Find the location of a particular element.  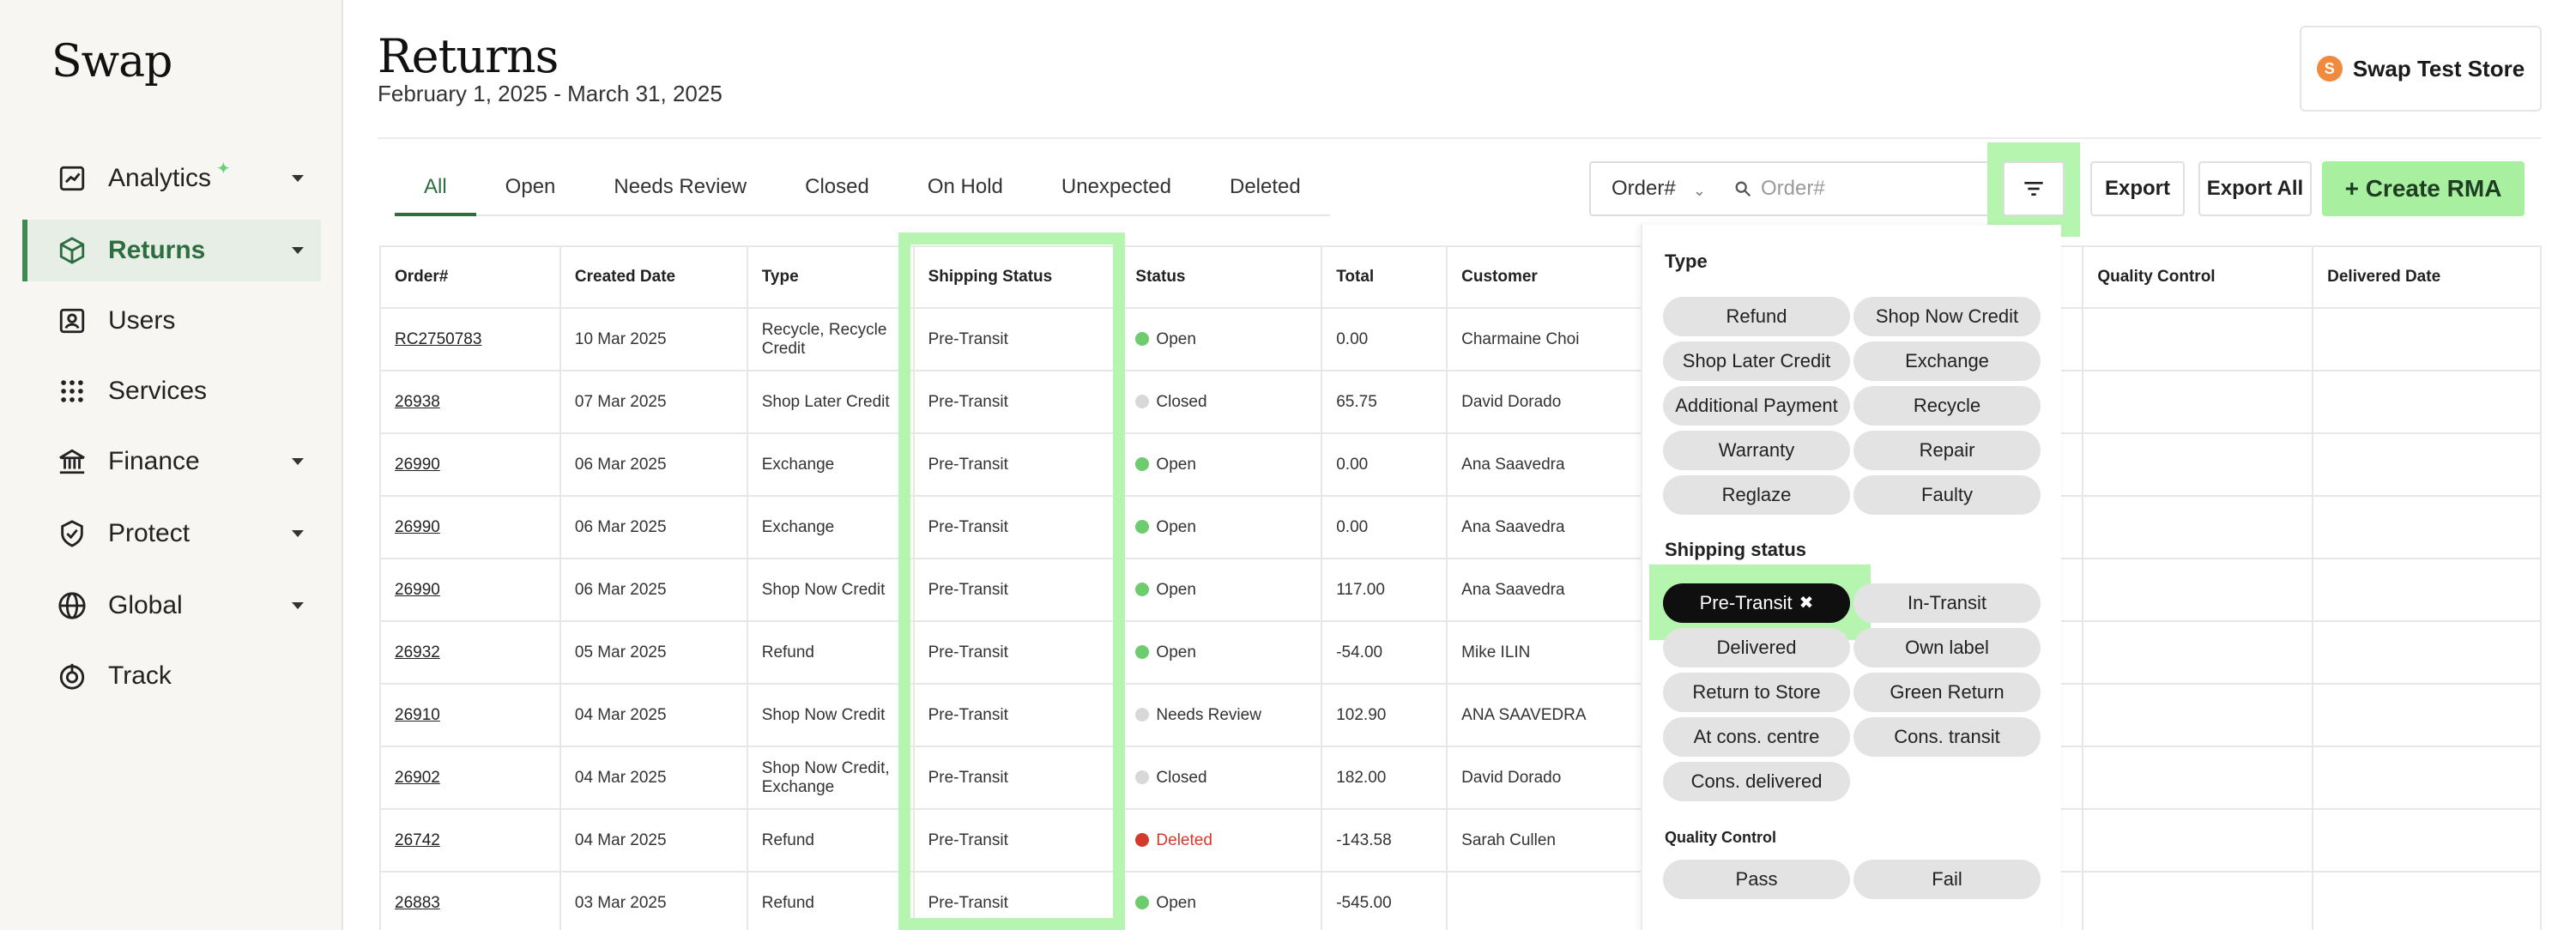

column-header-created-date: Created Date is located at coordinates (653, 277).